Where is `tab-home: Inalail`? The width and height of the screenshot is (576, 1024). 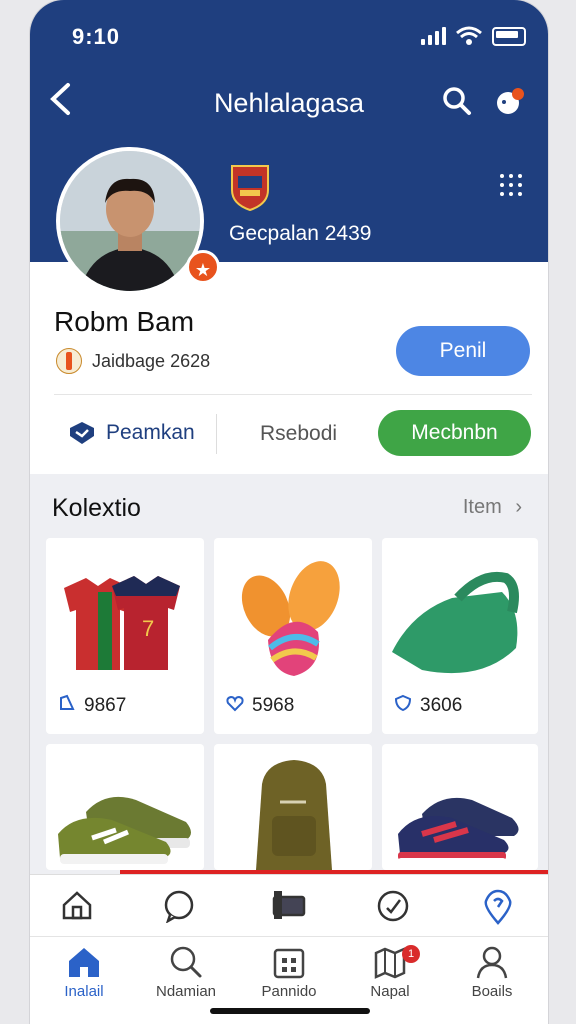 tab-home: Inalail is located at coordinates (84, 972).